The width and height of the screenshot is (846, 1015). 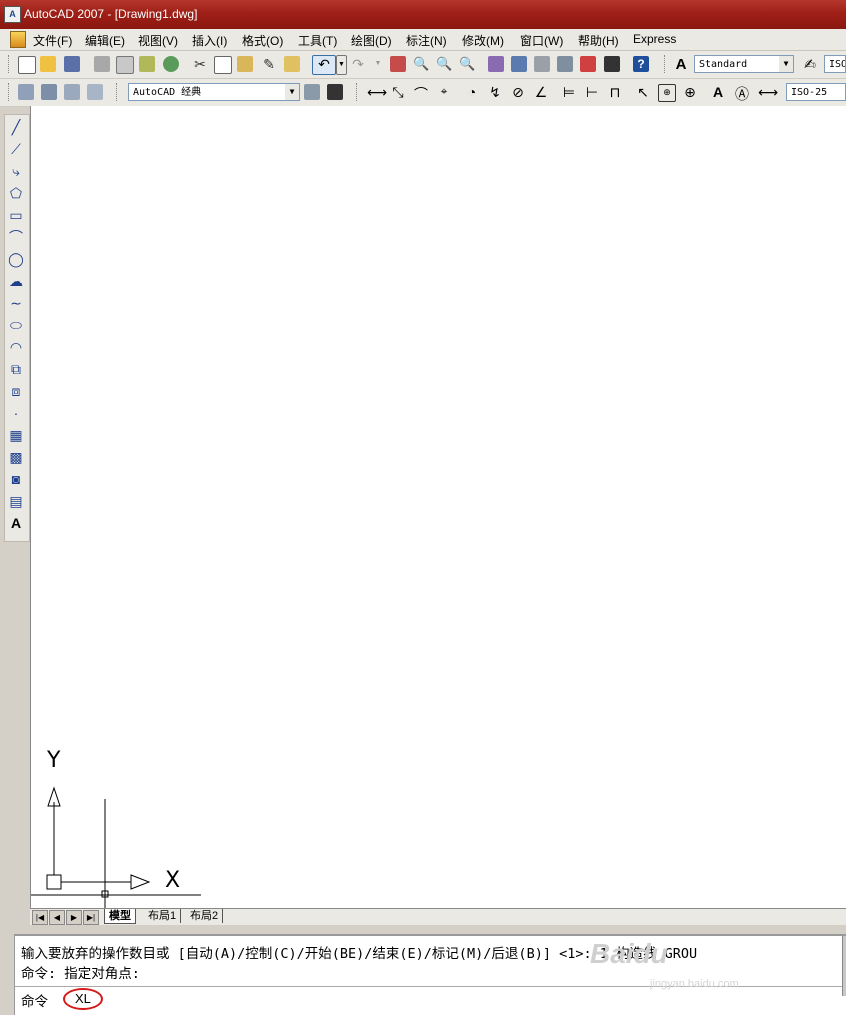 What do you see at coordinates (27, 65) in the screenshot?
I see `new-icon` at bounding box center [27, 65].